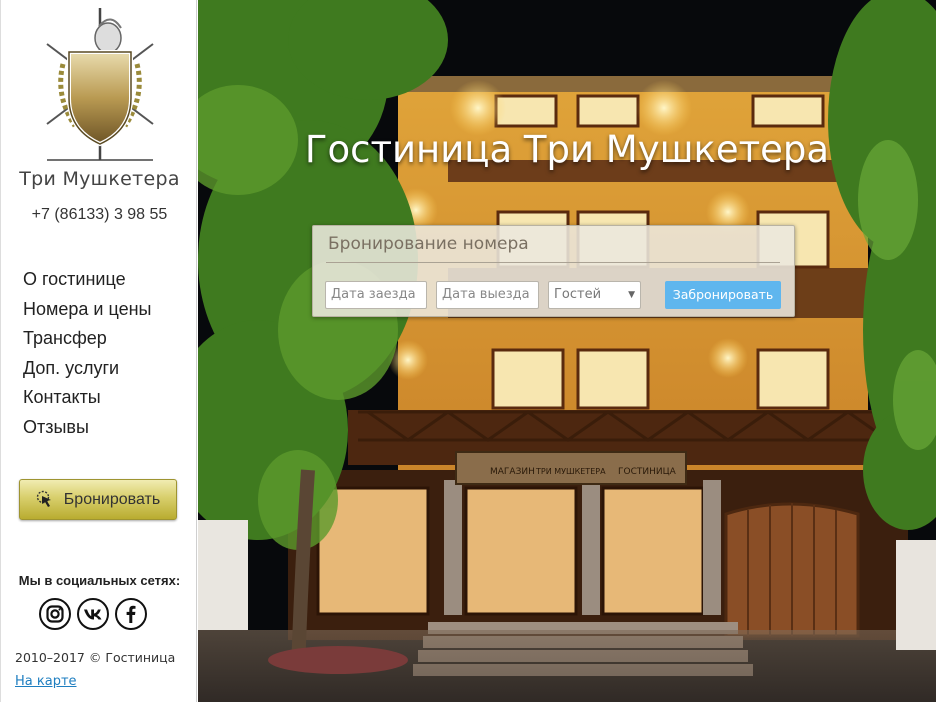  I want to click on nav-item-rooms: Номера и цены, so click(87, 311).